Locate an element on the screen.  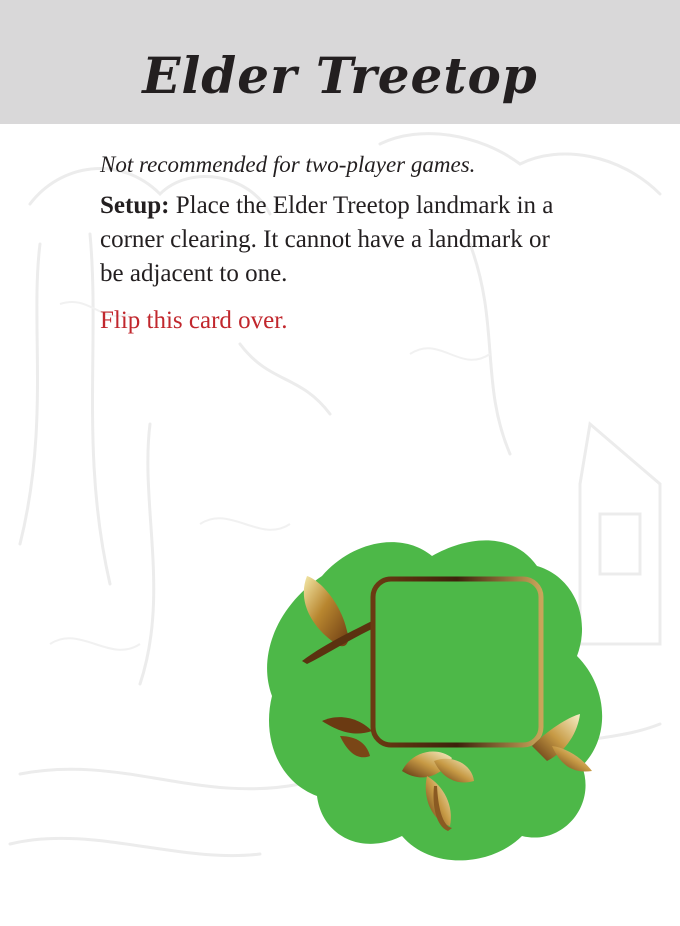
card-title: Elder Treetop is located at coordinates (340, 75).